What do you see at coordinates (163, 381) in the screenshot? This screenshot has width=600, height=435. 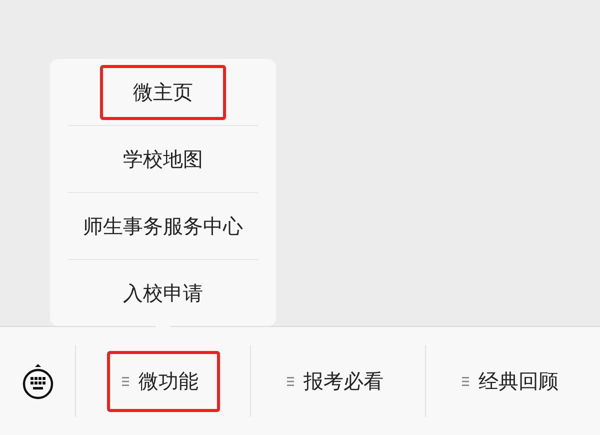 I see `menu-button: 微功能` at bounding box center [163, 381].